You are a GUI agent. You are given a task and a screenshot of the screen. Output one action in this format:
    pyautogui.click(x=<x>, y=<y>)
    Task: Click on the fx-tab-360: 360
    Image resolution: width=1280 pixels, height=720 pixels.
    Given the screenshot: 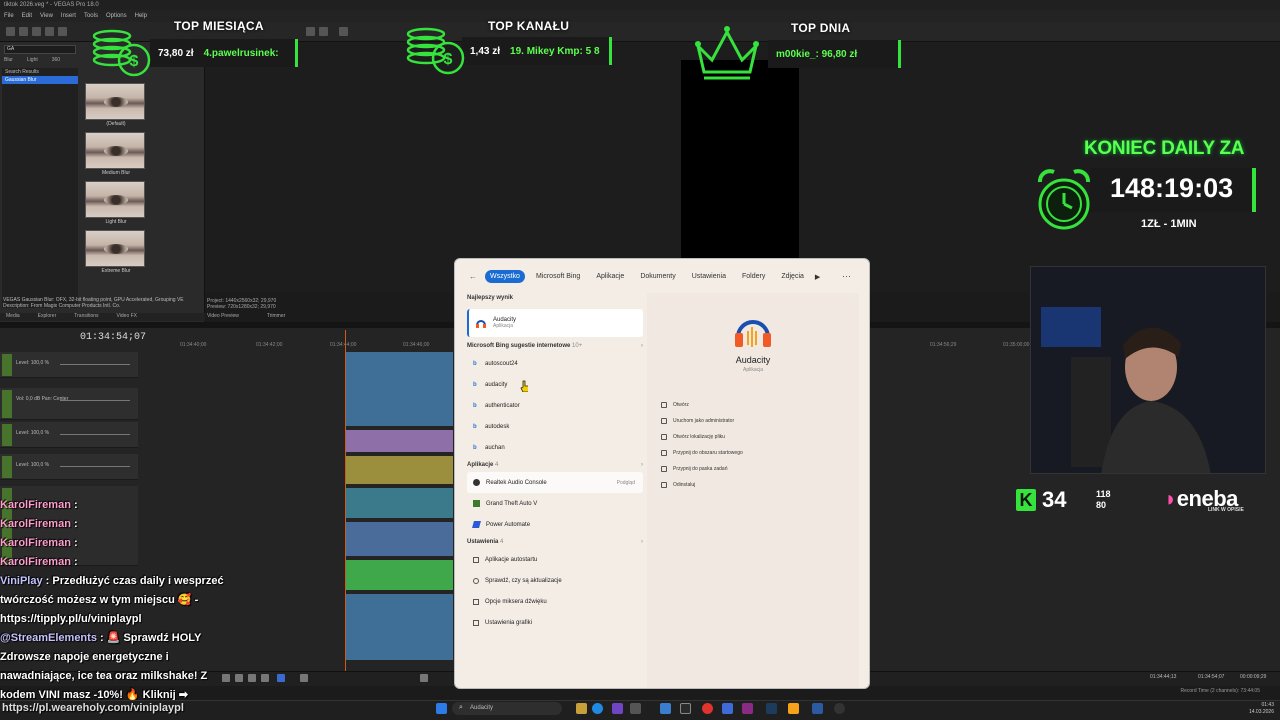 What is the action you would take?
    pyautogui.click(x=56, y=60)
    